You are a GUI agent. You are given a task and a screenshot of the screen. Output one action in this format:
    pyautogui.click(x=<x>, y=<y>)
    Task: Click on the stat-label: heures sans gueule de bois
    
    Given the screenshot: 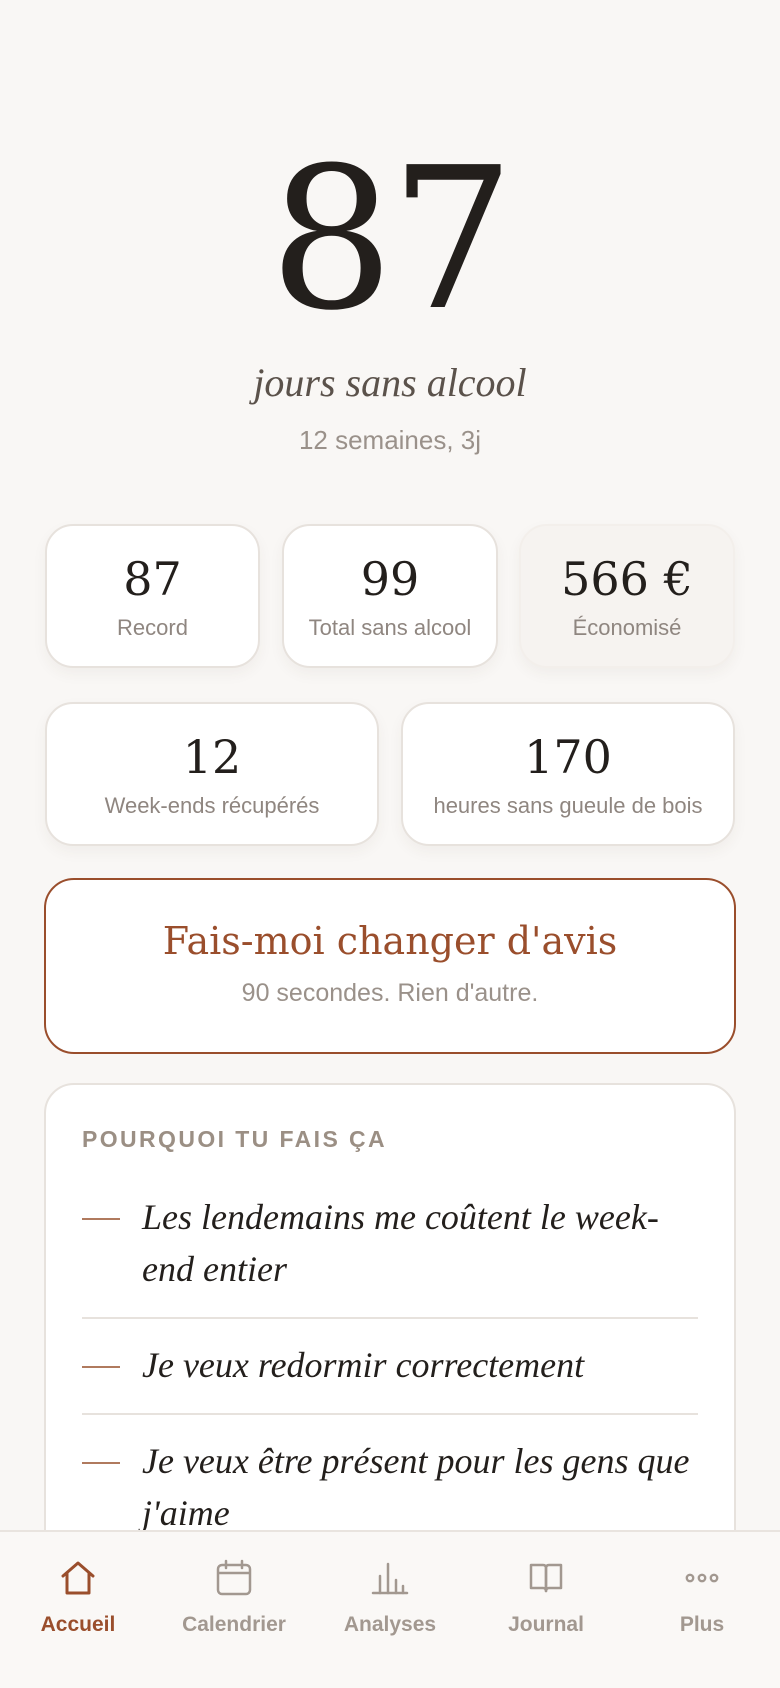 What is the action you would take?
    pyautogui.click(x=568, y=805)
    